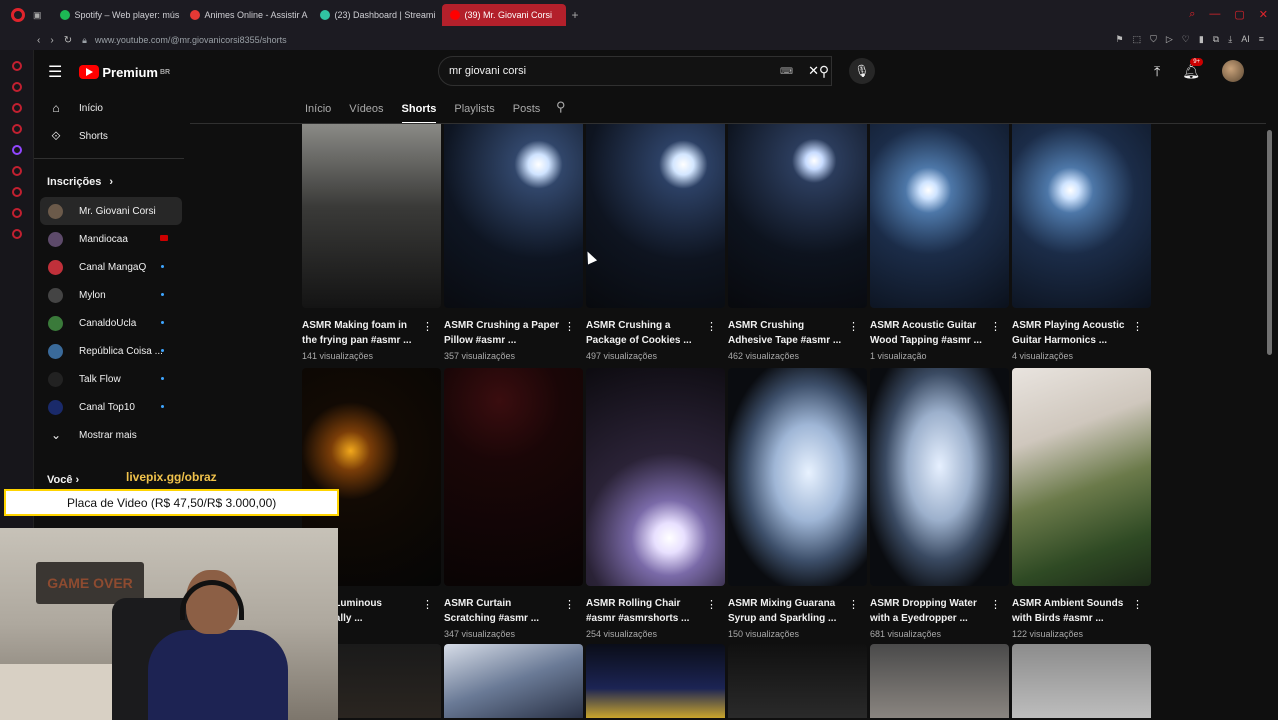  Describe the element at coordinates (474, 109) in the screenshot. I see `tab-playlists: Playlists` at that location.